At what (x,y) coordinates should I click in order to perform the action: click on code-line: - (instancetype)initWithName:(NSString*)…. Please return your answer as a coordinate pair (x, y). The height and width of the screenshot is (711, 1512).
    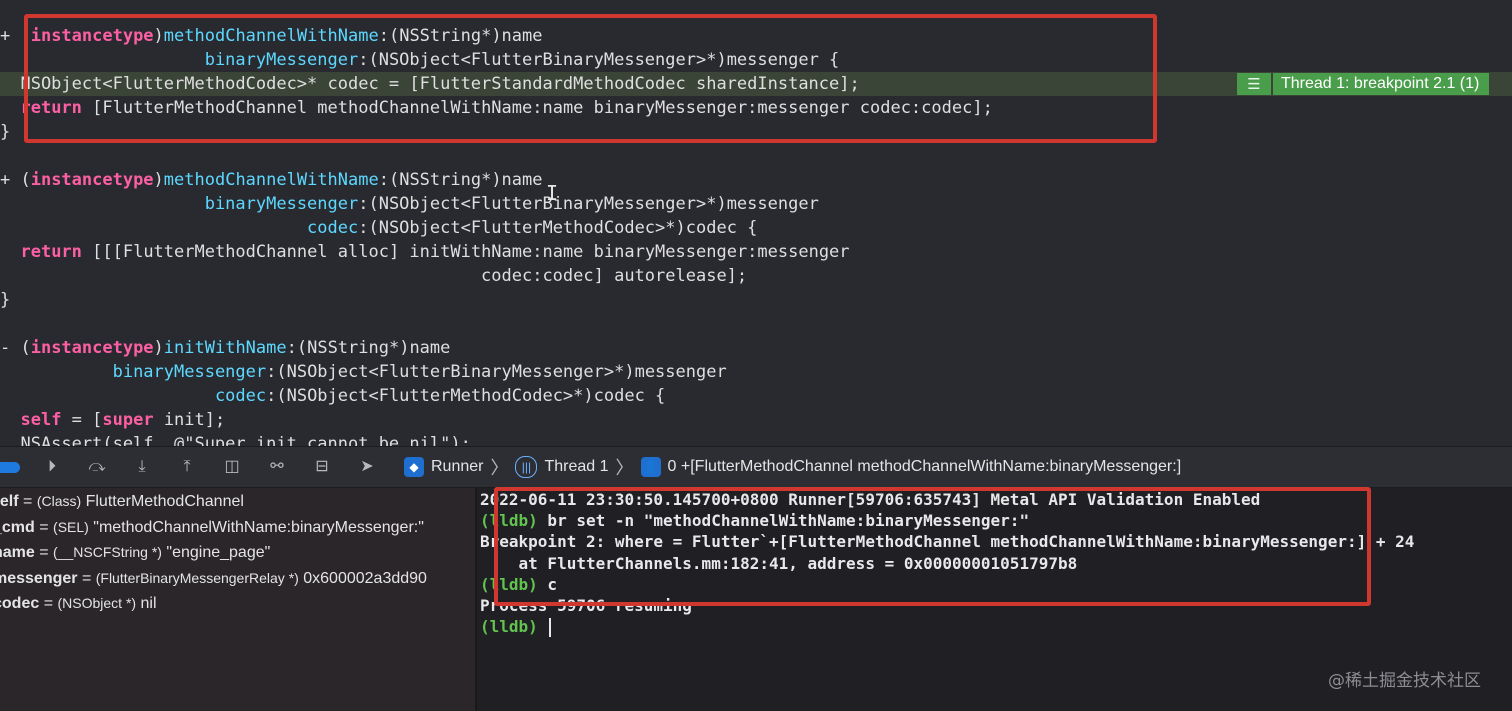
    Looking at the image, I should click on (225, 348).